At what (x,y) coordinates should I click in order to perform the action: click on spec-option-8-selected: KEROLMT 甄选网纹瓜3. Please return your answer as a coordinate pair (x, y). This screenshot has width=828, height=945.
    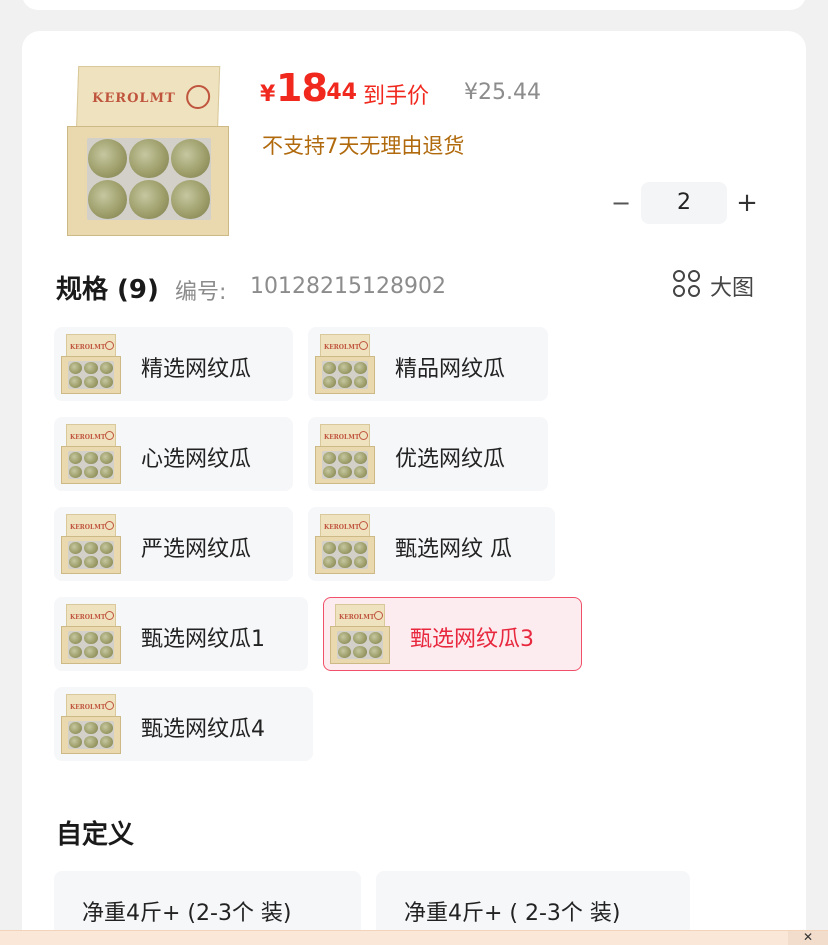
    Looking at the image, I should click on (452, 634).